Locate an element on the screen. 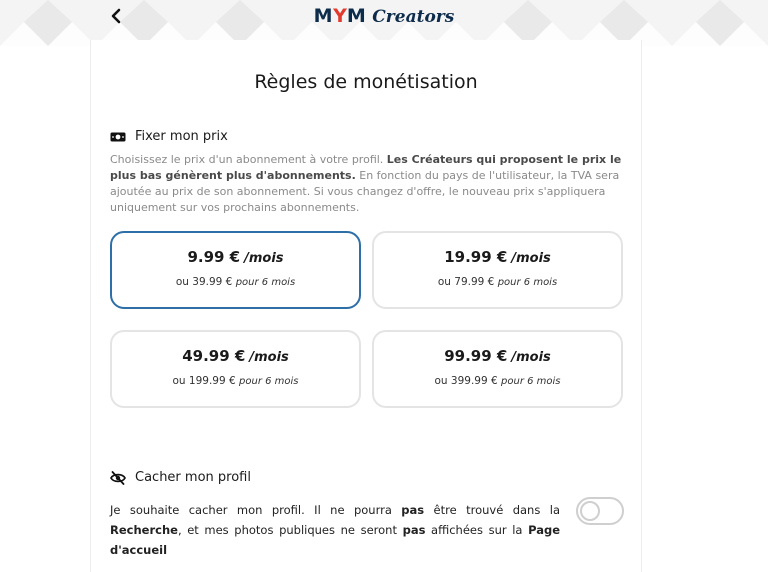 This screenshot has width=768, height=572. monthly-price: 19.99 € is located at coordinates (476, 257).